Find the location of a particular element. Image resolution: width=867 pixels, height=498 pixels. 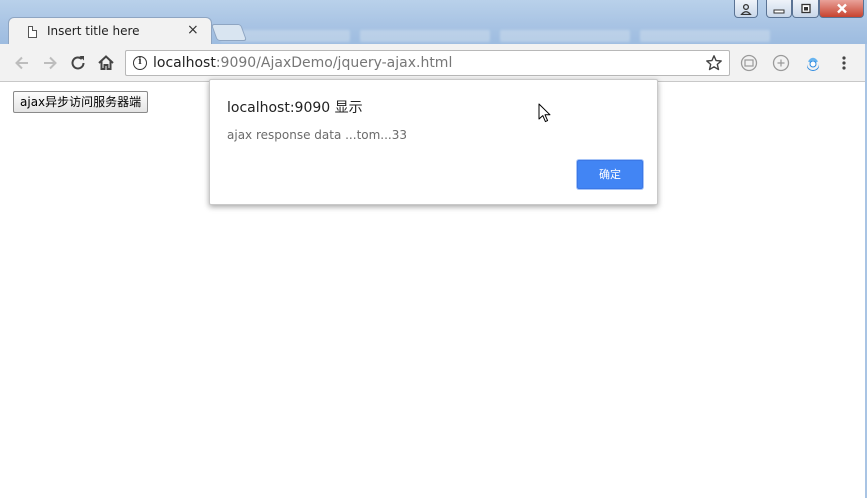

url-host: localhost is located at coordinates (184, 63).